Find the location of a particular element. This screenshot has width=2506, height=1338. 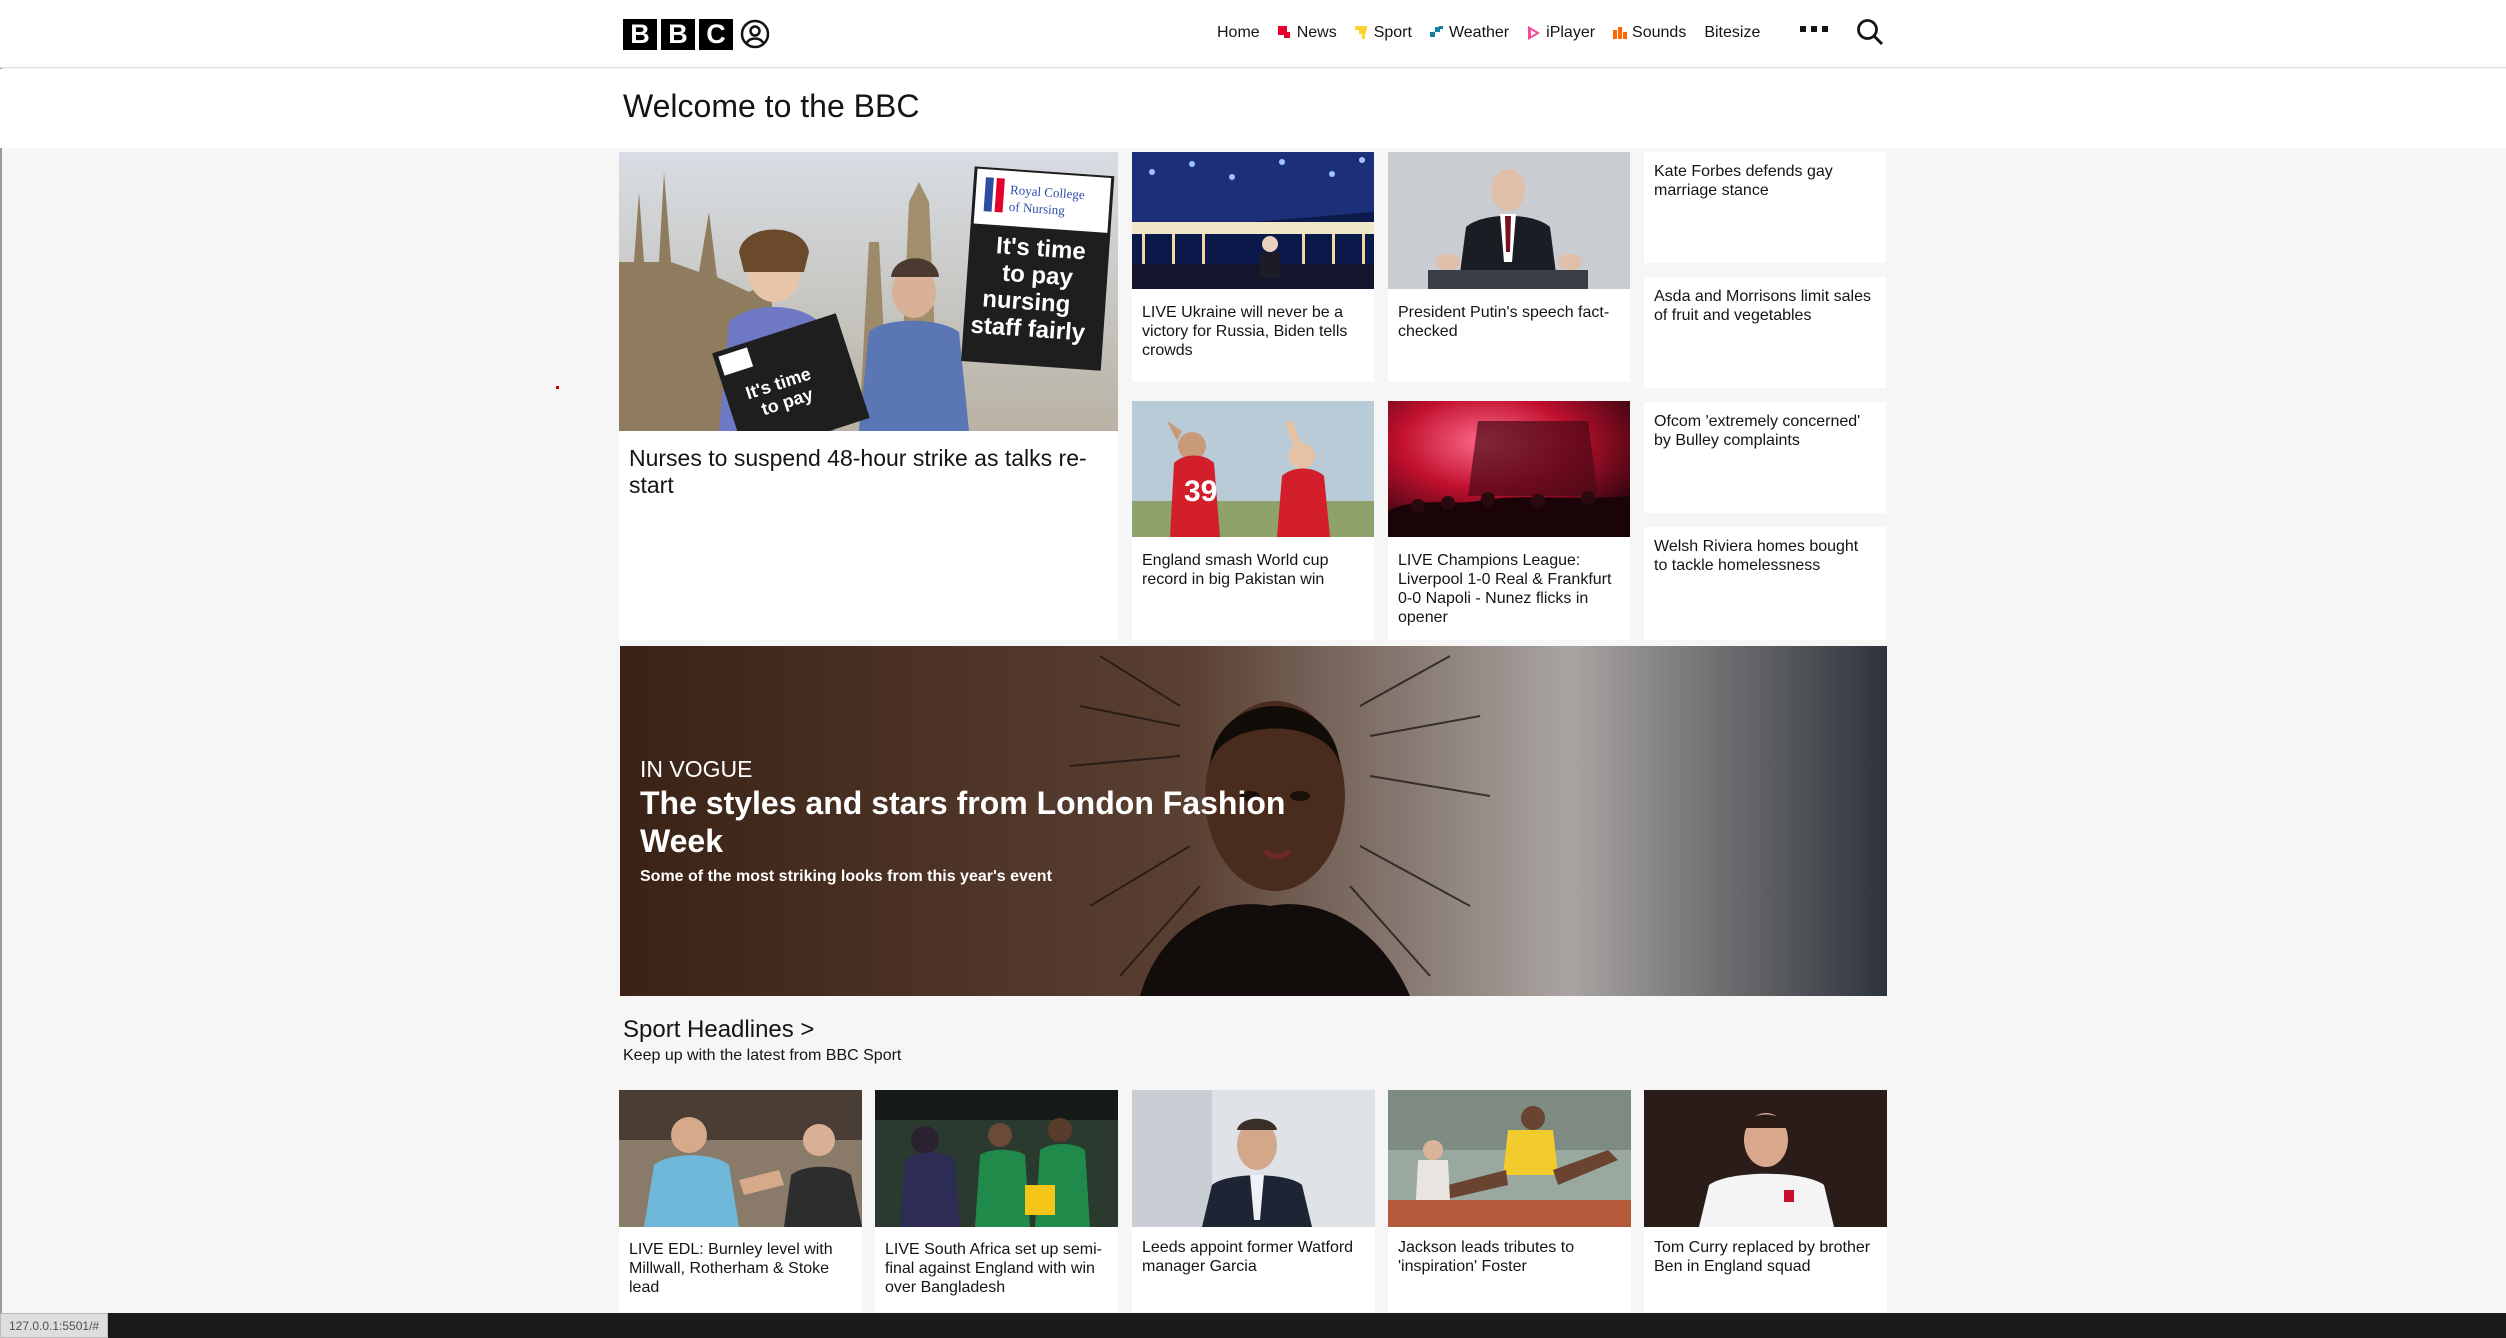

welcome-bar is located at coordinates (1253, 108).